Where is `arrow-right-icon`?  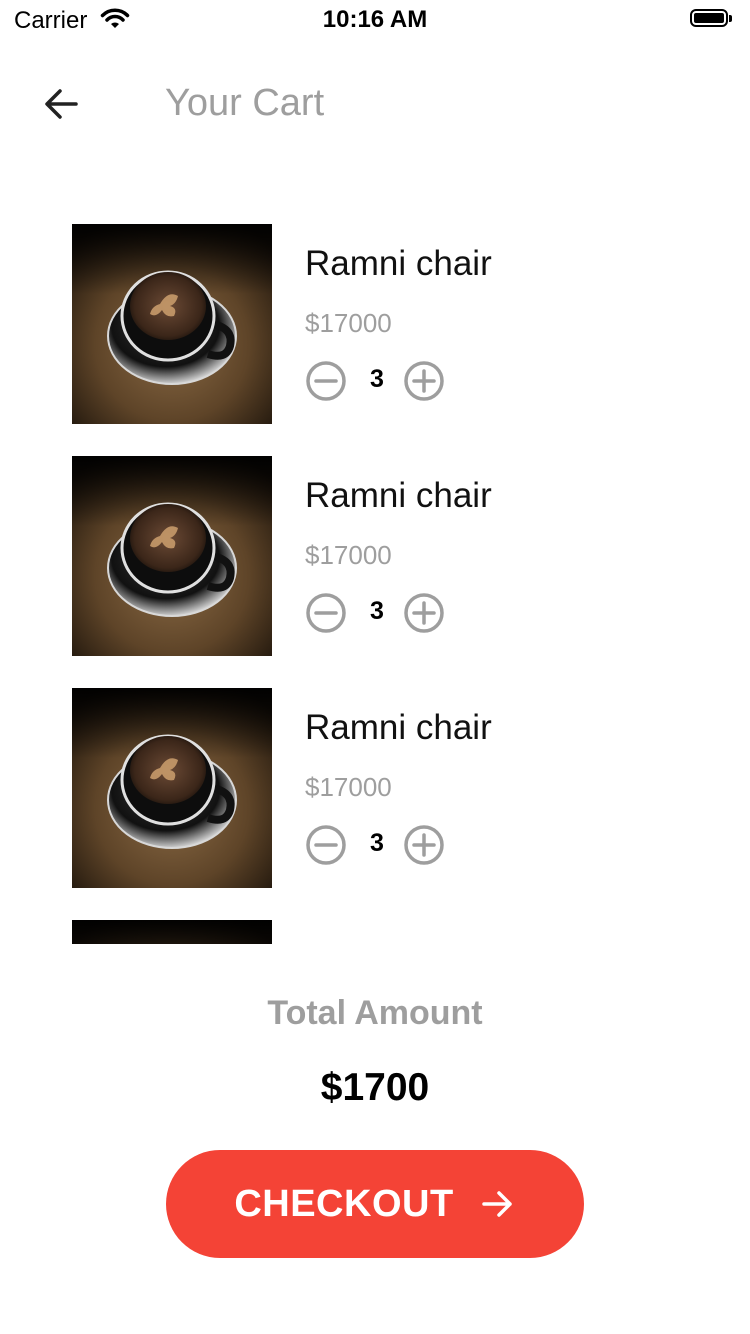 arrow-right-icon is located at coordinates (498, 1204).